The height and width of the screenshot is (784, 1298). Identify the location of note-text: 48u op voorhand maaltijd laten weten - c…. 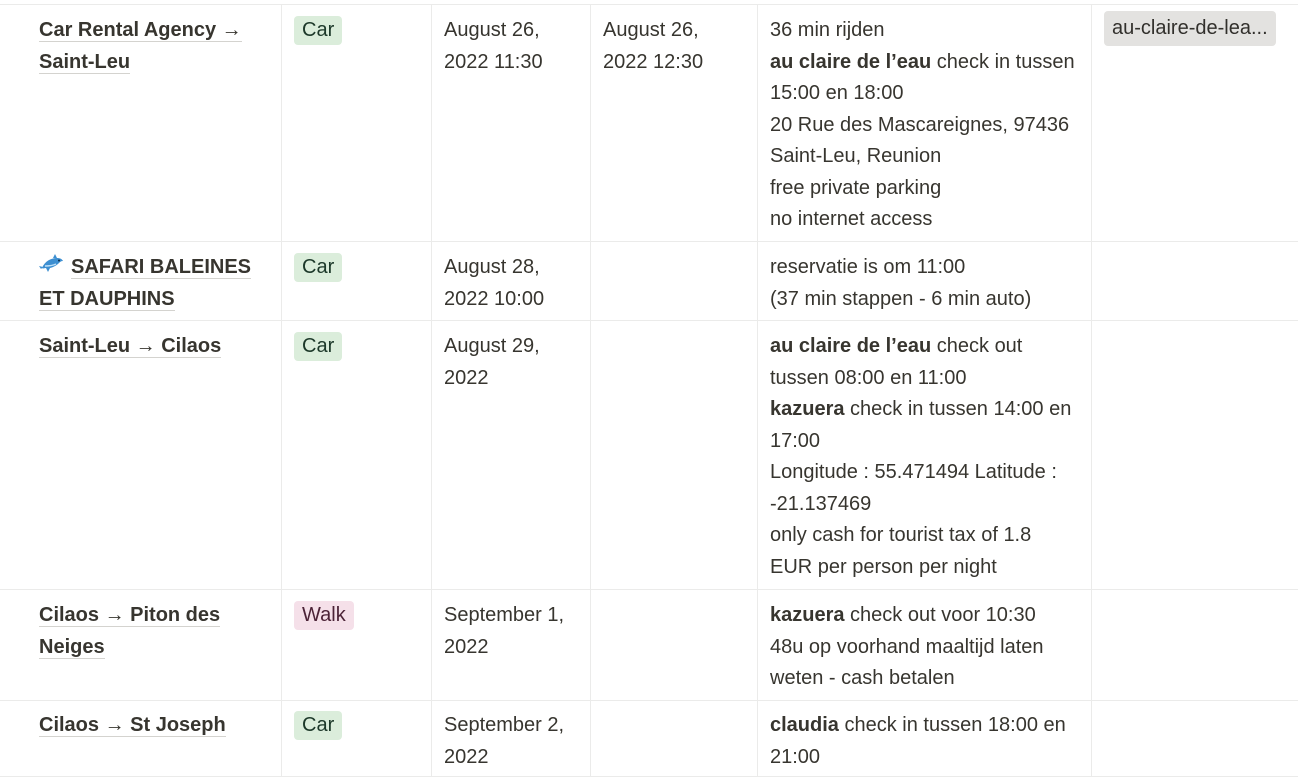
(907, 662).